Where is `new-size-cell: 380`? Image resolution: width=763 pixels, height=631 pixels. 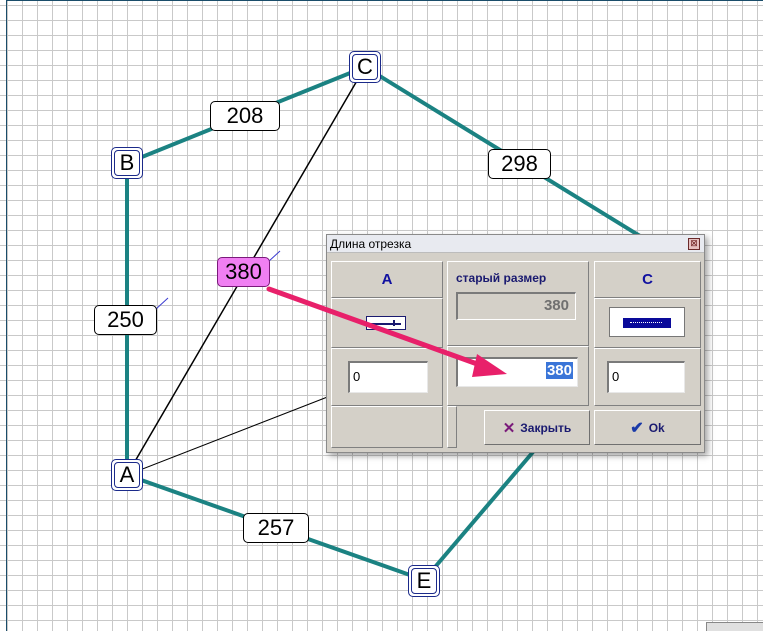
new-size-cell: 380 is located at coordinates (518, 376).